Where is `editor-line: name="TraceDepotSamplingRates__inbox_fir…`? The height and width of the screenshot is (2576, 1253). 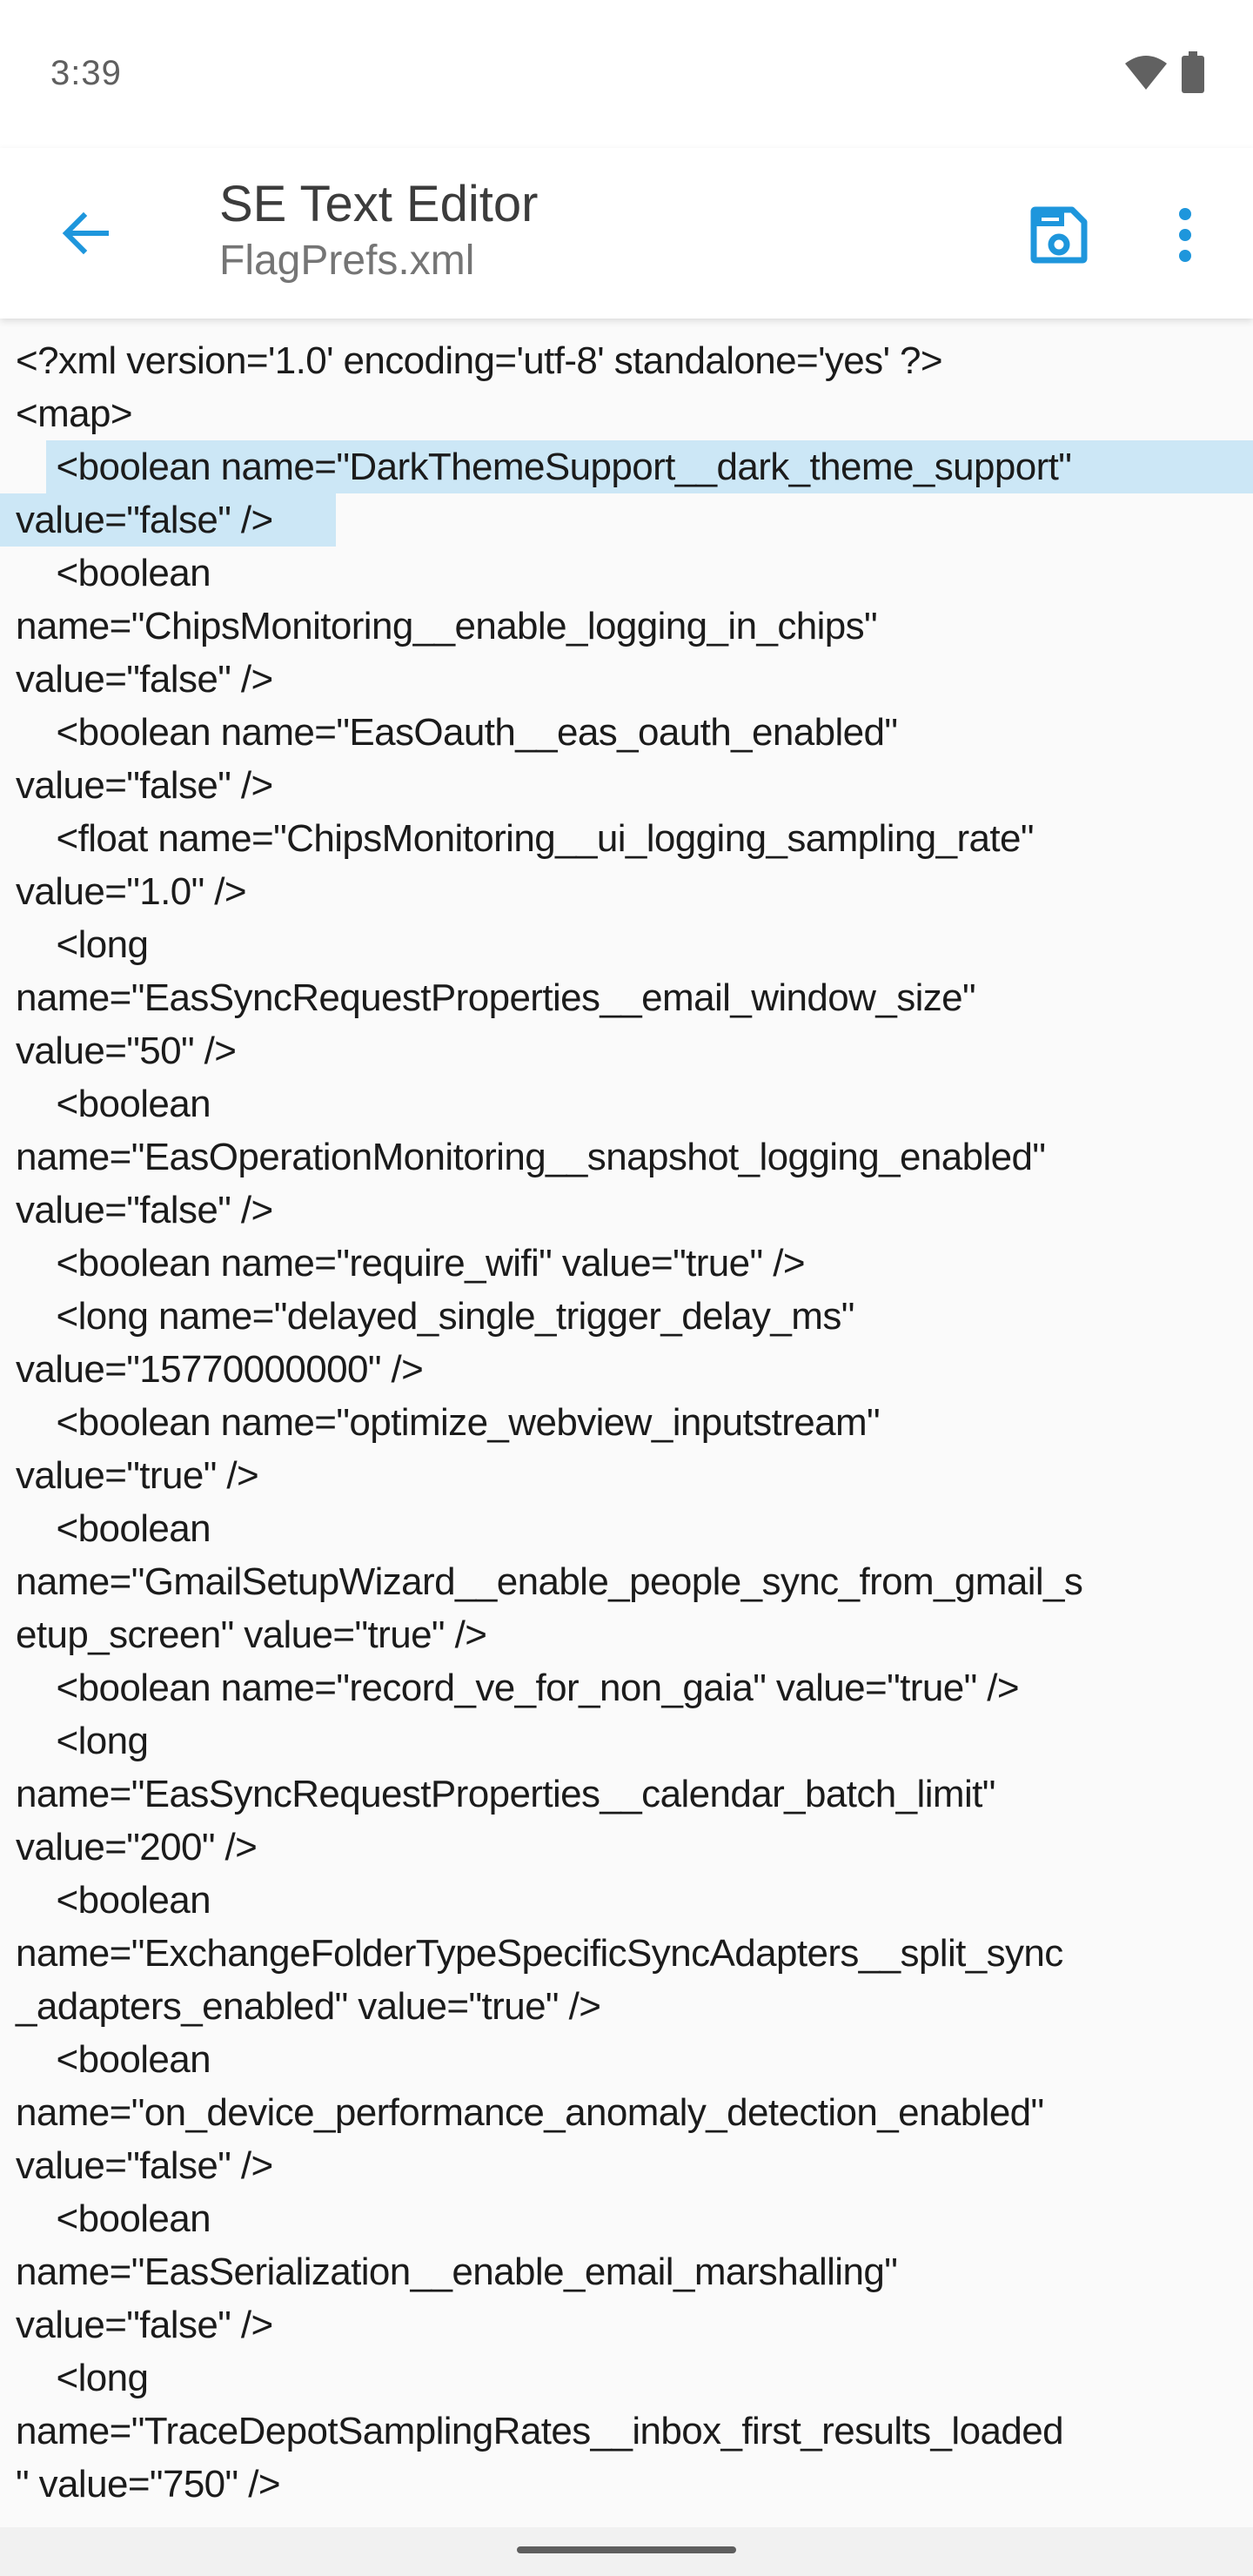 editor-line: name="TraceDepotSamplingRates__inbox_fir… is located at coordinates (634, 2431).